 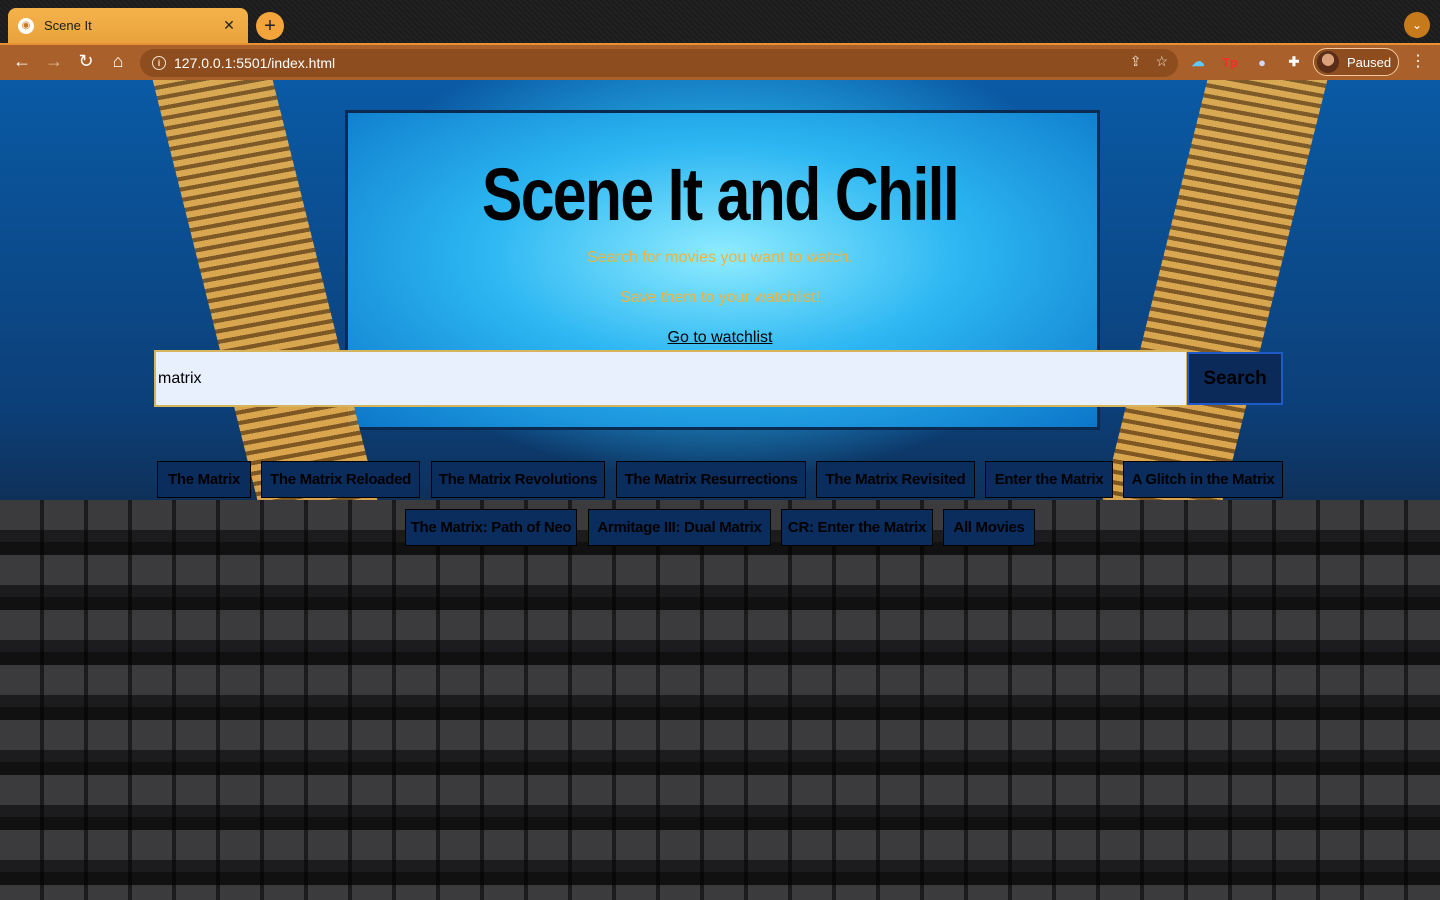 What do you see at coordinates (1235, 378) in the screenshot?
I see `search-button: Search` at bounding box center [1235, 378].